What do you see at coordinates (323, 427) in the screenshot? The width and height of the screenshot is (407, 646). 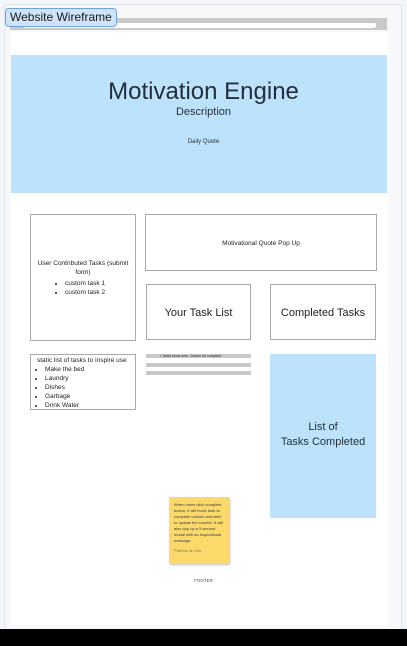 I see `list-completed-line: List of` at bounding box center [323, 427].